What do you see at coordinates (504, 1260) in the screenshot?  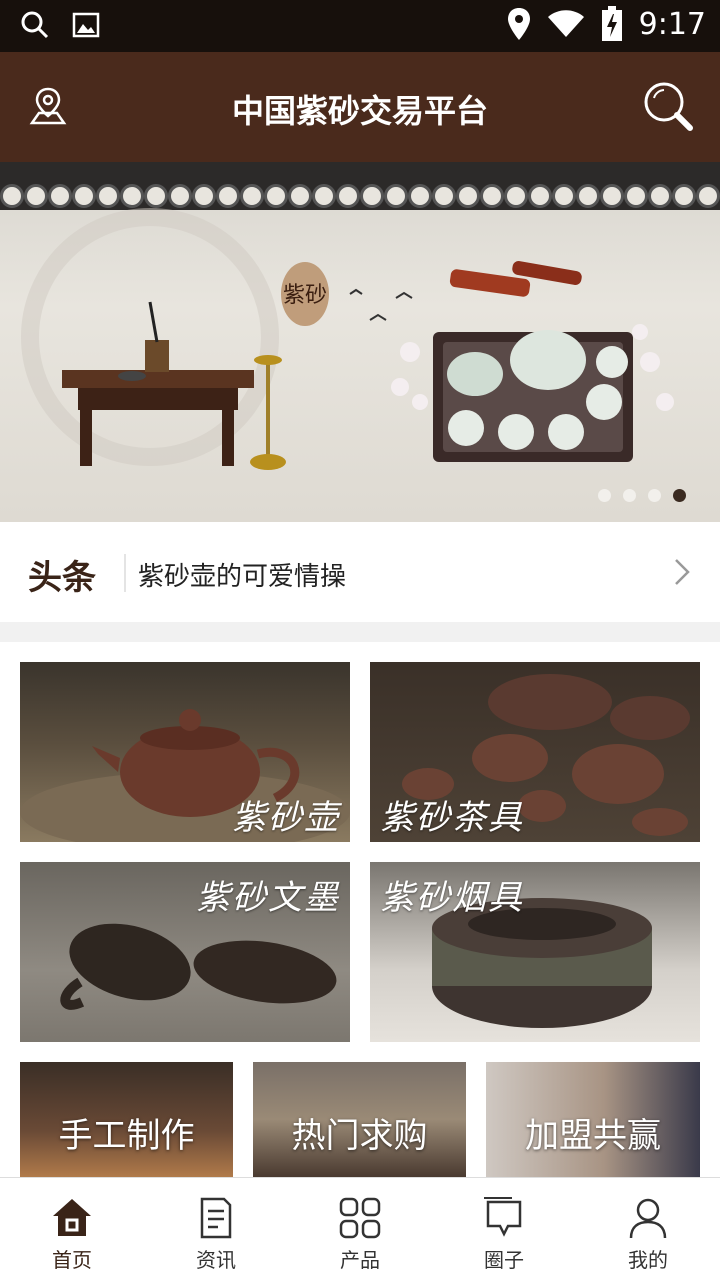 I see `nav-label: 圈子` at bounding box center [504, 1260].